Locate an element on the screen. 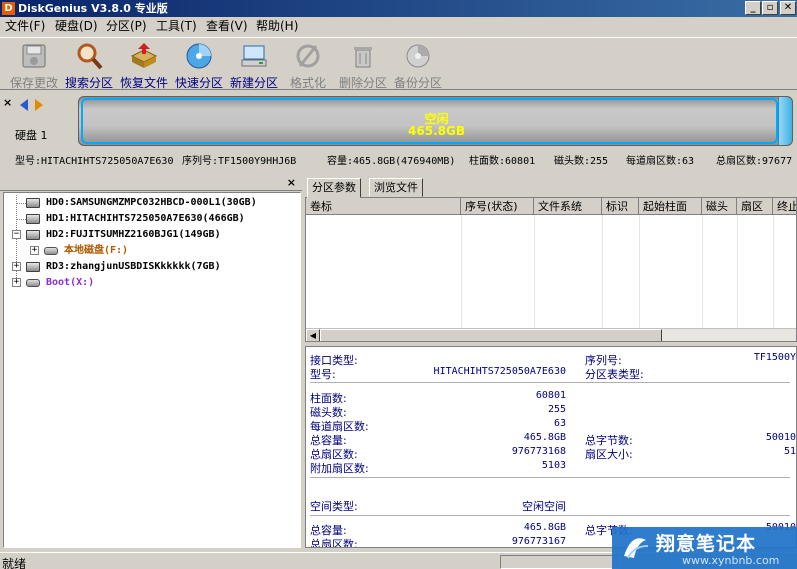 The height and width of the screenshot is (569, 797). format-button: 格式化 is located at coordinates (308, 65).